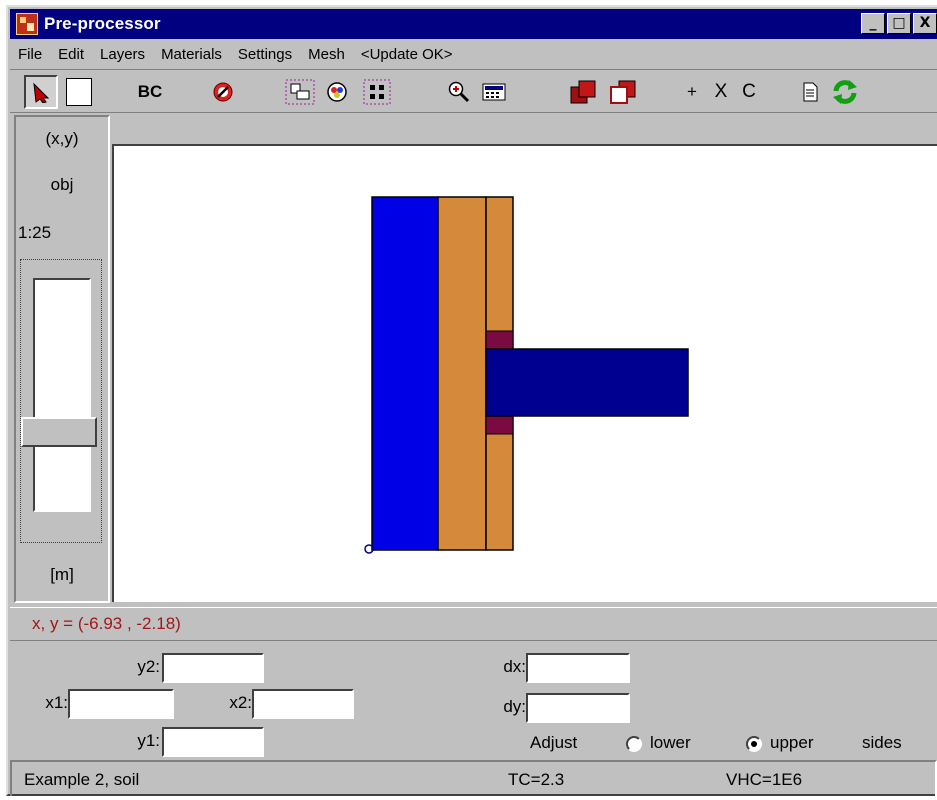  I want to click on layers-icon, so click(300, 92).